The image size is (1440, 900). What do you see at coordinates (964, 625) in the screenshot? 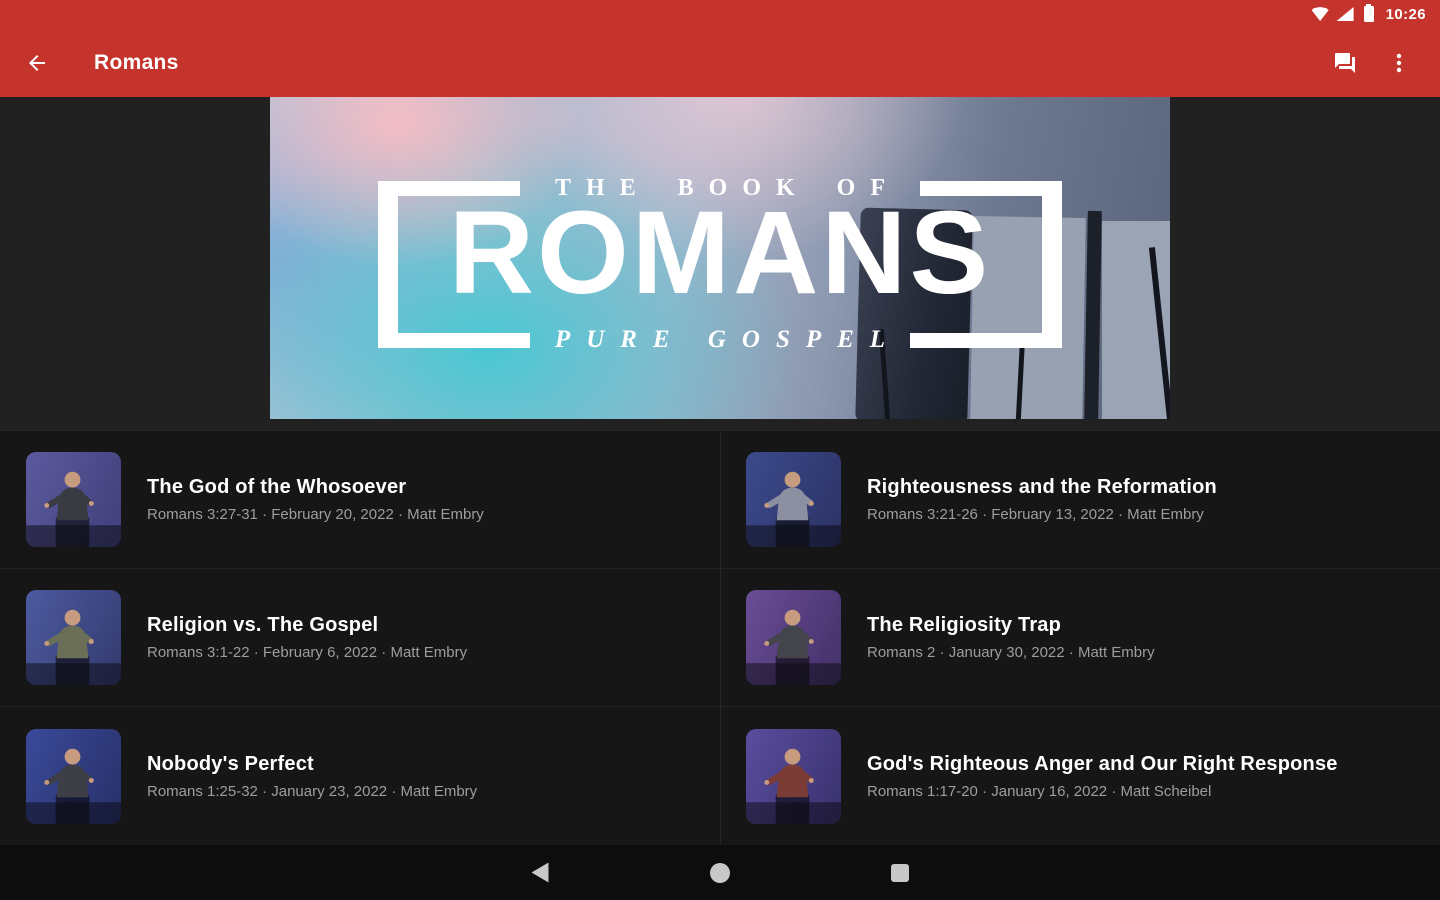
I see `sermon-title: The Religiosity Trap` at bounding box center [964, 625].